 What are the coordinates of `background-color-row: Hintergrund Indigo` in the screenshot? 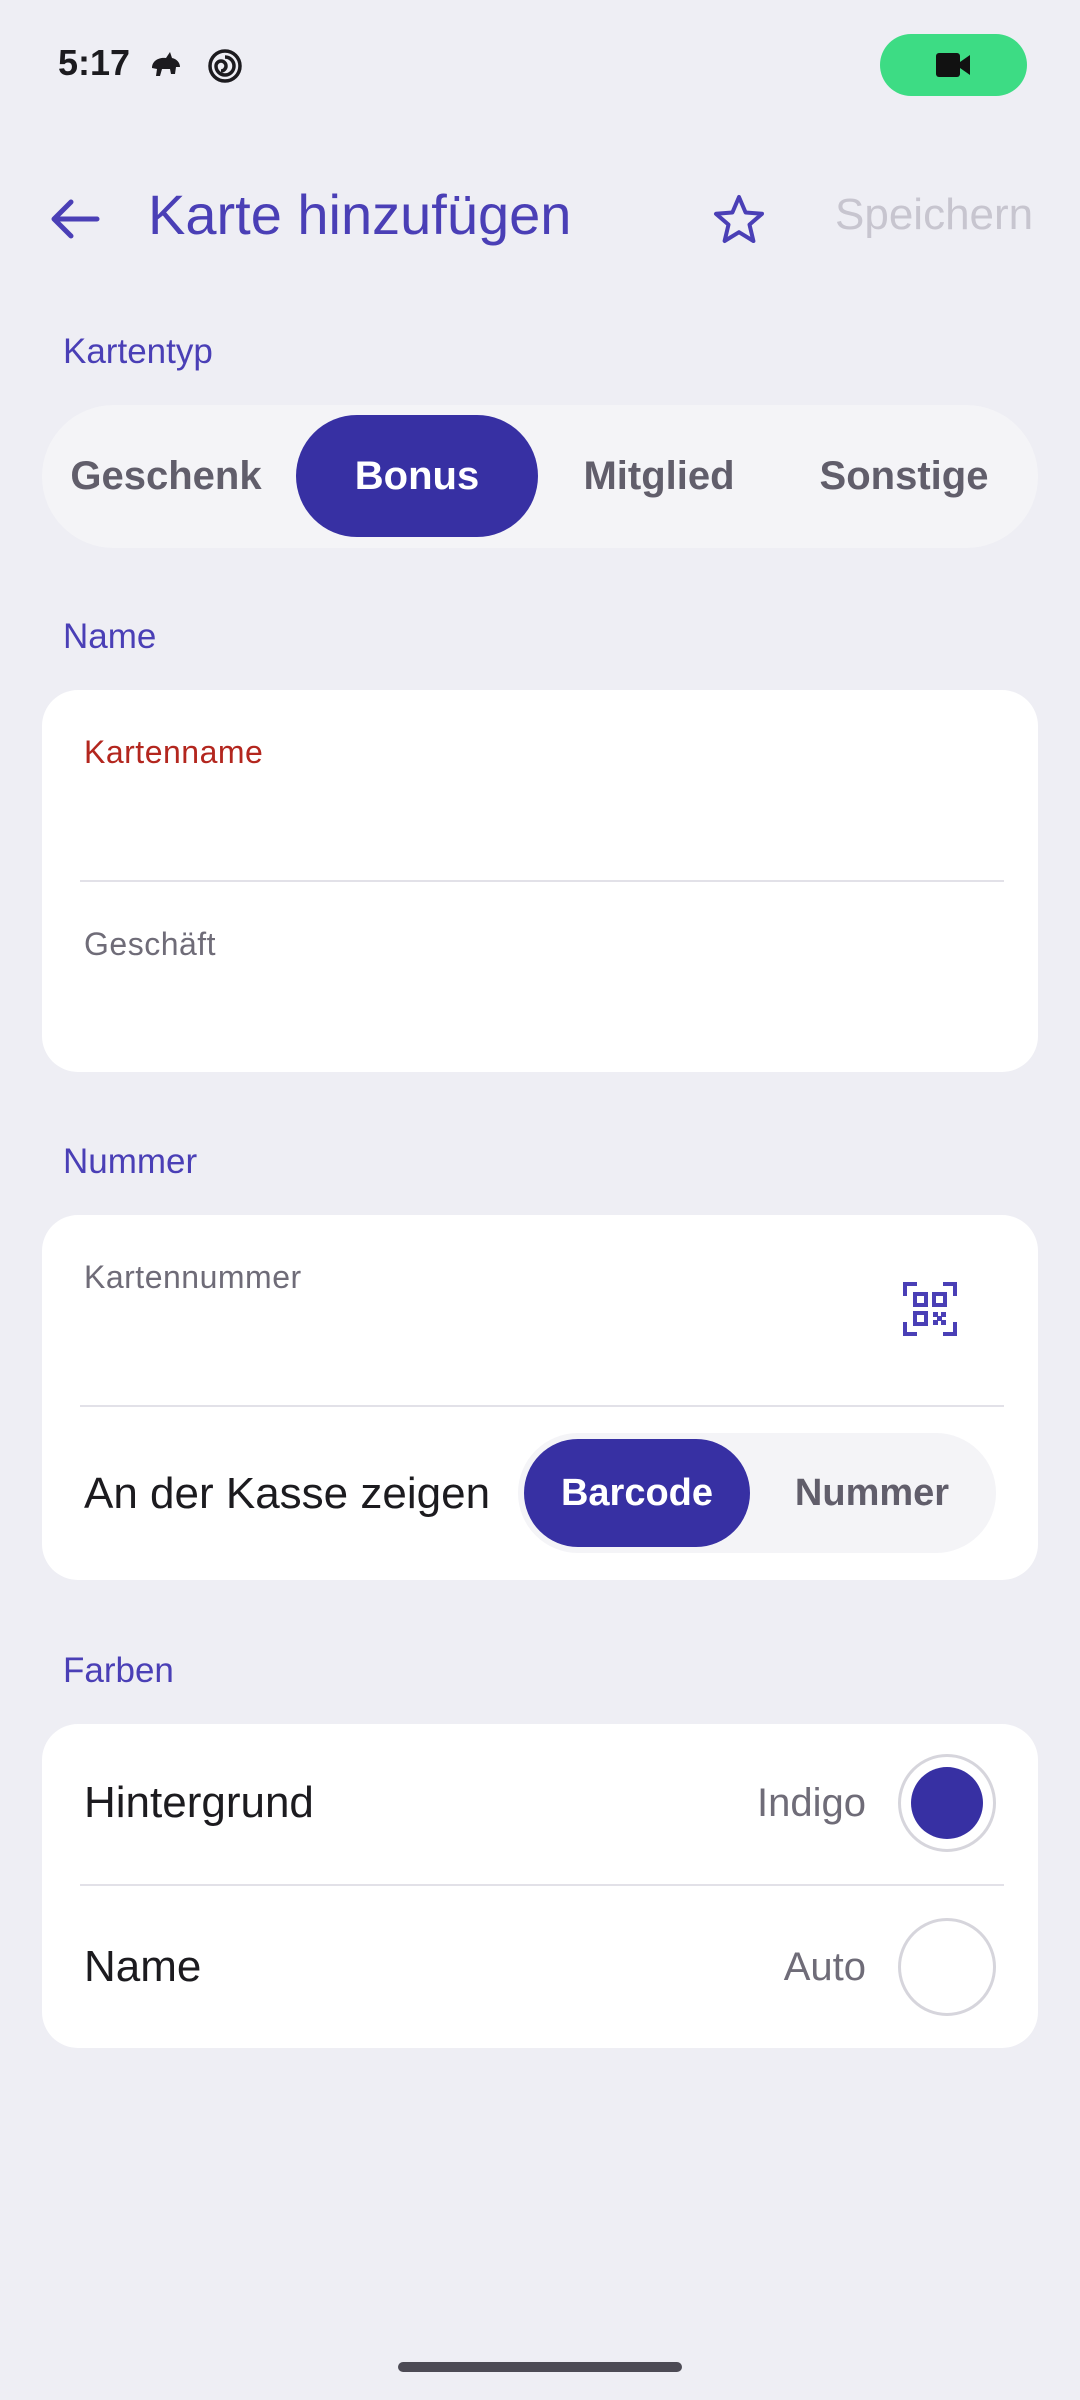 It's located at (540, 1804).